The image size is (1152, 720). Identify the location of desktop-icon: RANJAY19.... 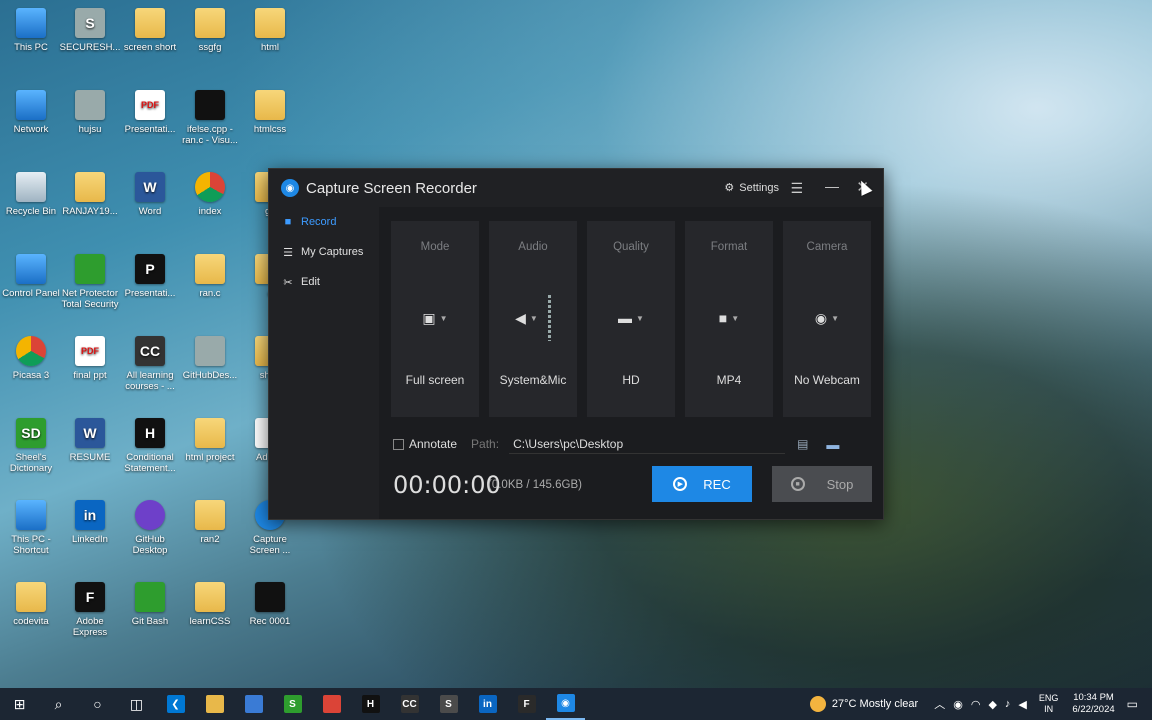
(90, 194).